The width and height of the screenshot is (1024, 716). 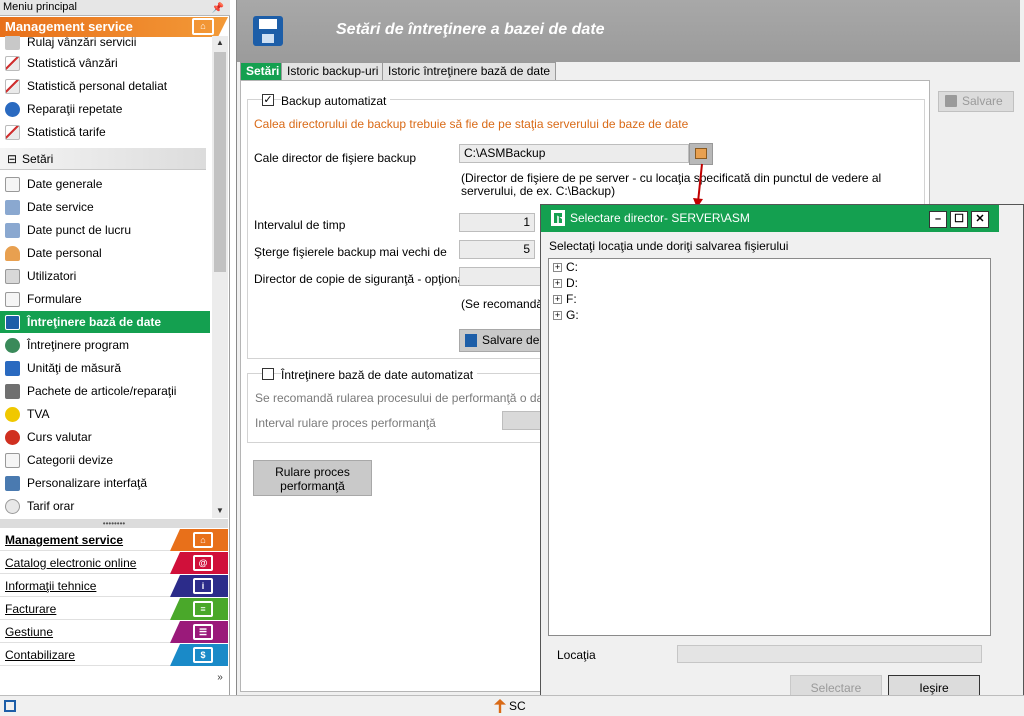 I want to click on sidebar-item-date-service: Date service, so click(x=105, y=207).